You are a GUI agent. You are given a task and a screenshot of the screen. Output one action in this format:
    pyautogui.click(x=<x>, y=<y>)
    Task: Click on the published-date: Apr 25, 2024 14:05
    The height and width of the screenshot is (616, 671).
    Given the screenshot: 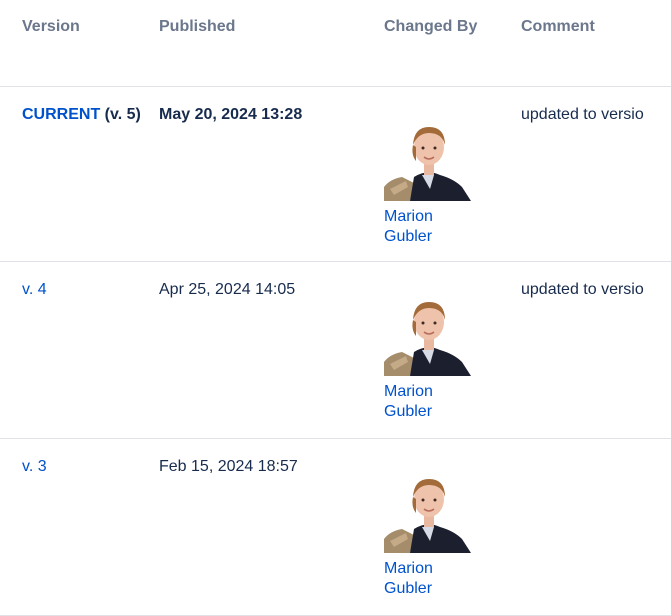 What is the action you would take?
    pyautogui.click(x=227, y=289)
    